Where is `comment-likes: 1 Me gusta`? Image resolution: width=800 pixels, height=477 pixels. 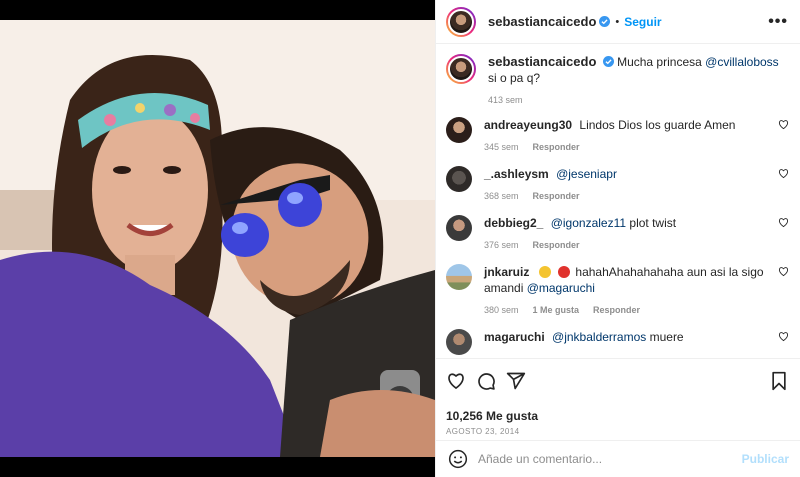 comment-likes: 1 Me gusta is located at coordinates (556, 310).